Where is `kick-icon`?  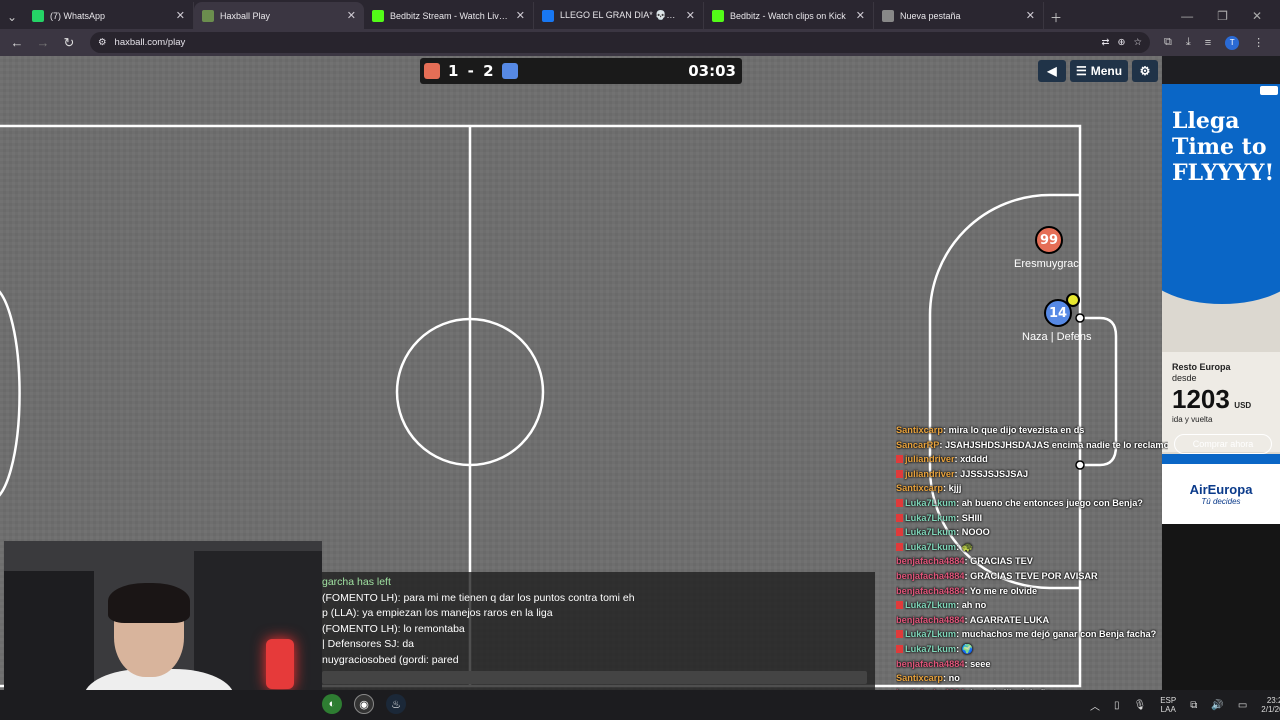 kick-icon is located at coordinates (718, 15).